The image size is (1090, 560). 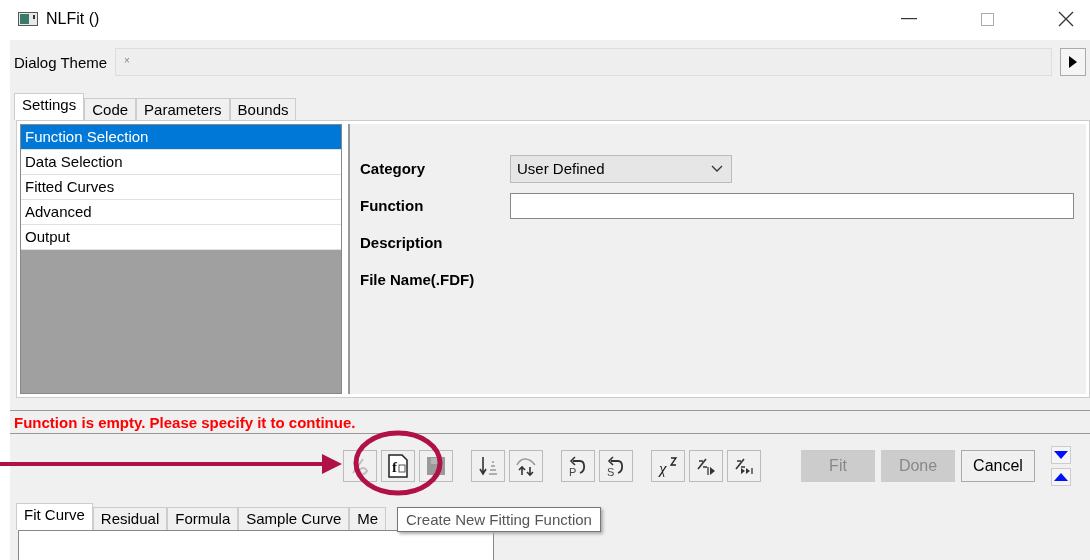 I want to click on field-label: Function, so click(x=392, y=205).